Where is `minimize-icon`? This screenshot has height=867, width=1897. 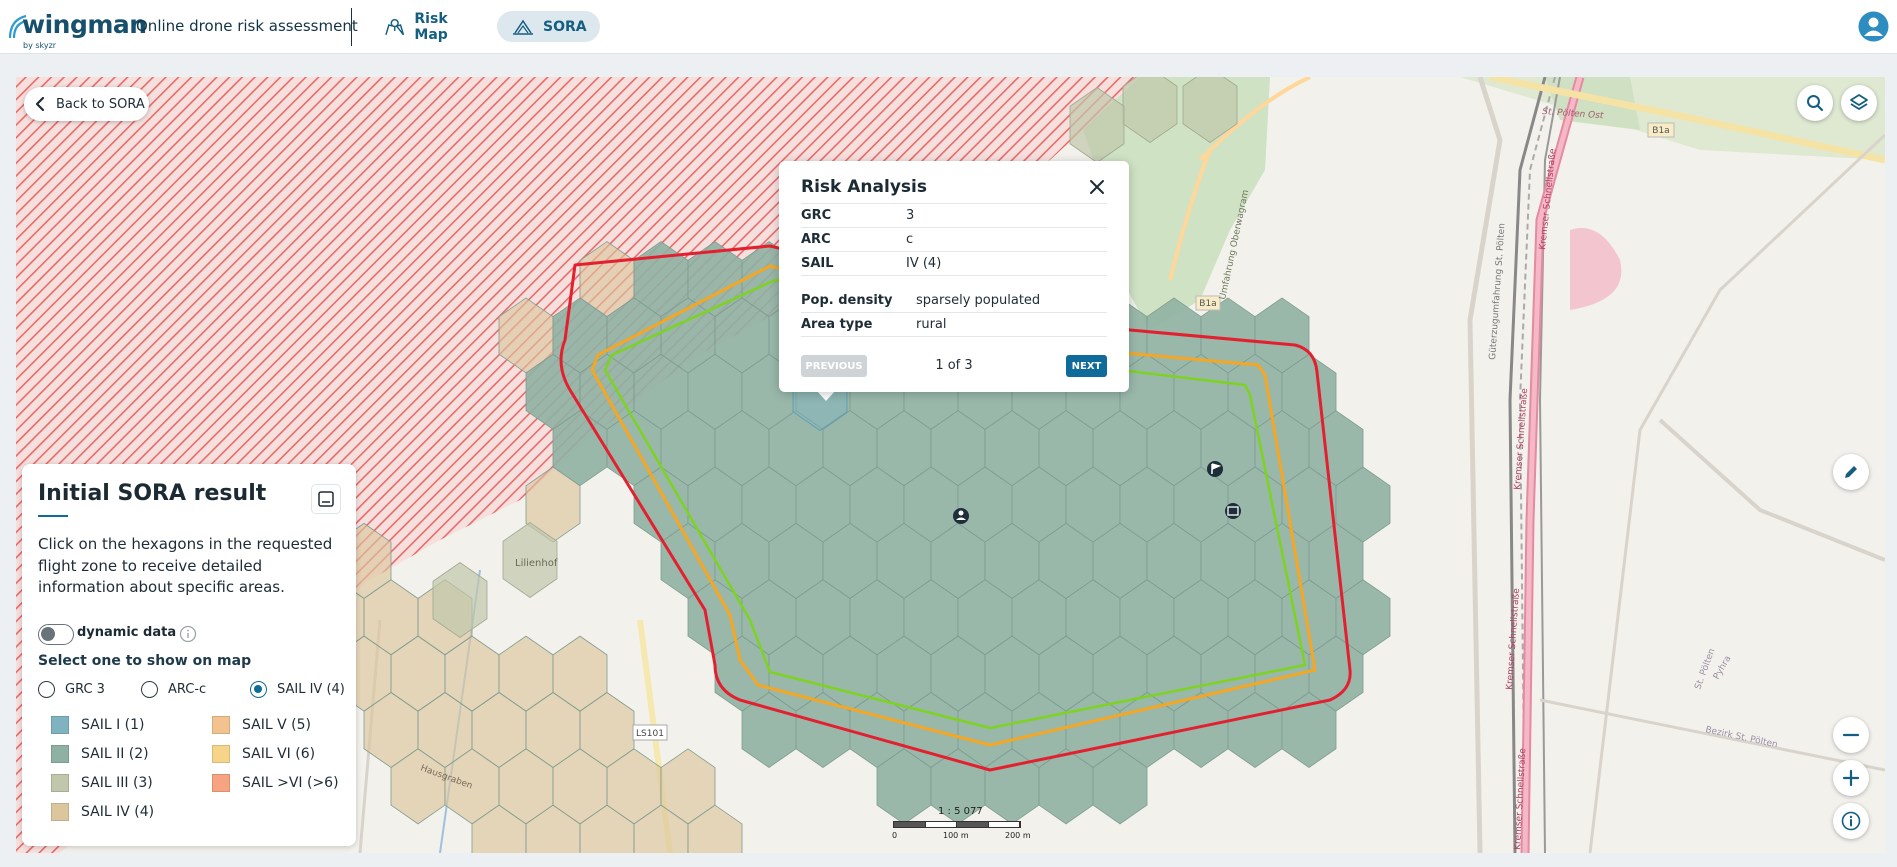
minimize-icon is located at coordinates (326, 499).